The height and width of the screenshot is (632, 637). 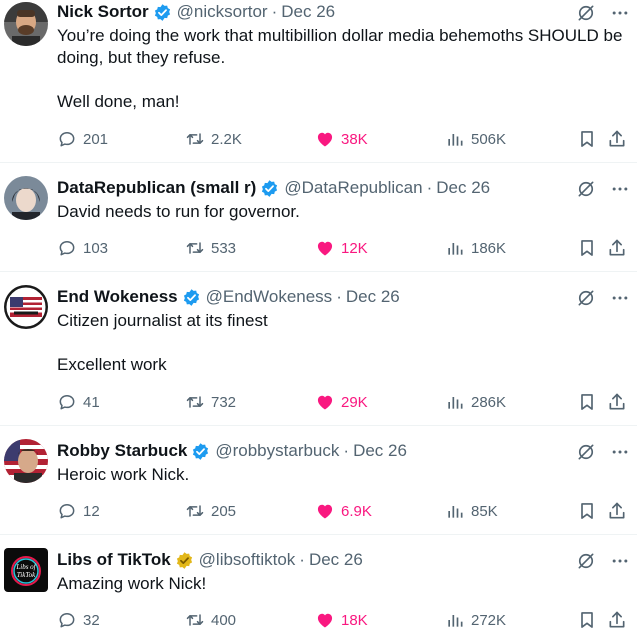 I want to click on views-count: 506K, so click(x=489, y=139).